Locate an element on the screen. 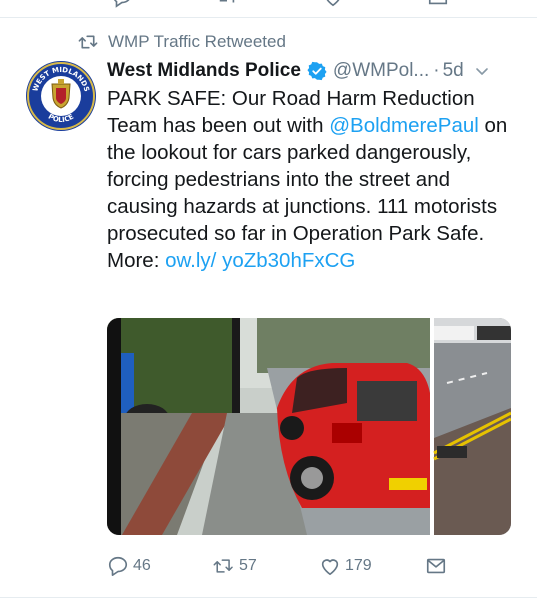 The height and width of the screenshot is (600, 537). retweet-count: 57 is located at coordinates (248, 565).